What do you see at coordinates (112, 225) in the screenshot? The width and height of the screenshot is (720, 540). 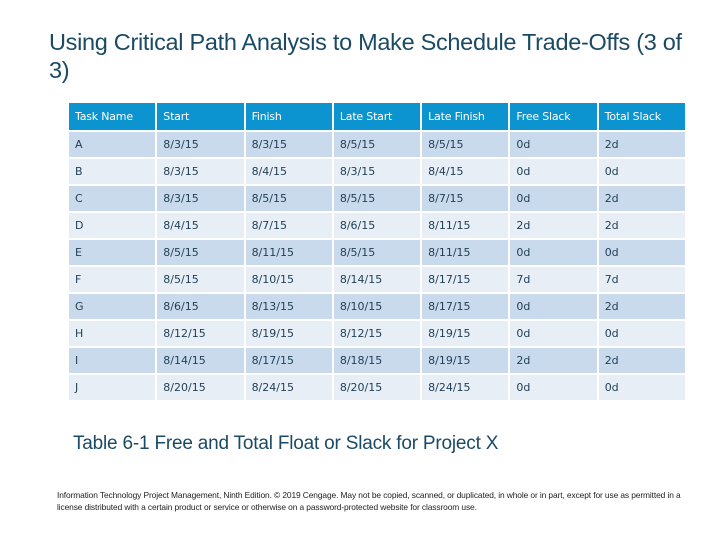 I see `cell-task-name: D` at bounding box center [112, 225].